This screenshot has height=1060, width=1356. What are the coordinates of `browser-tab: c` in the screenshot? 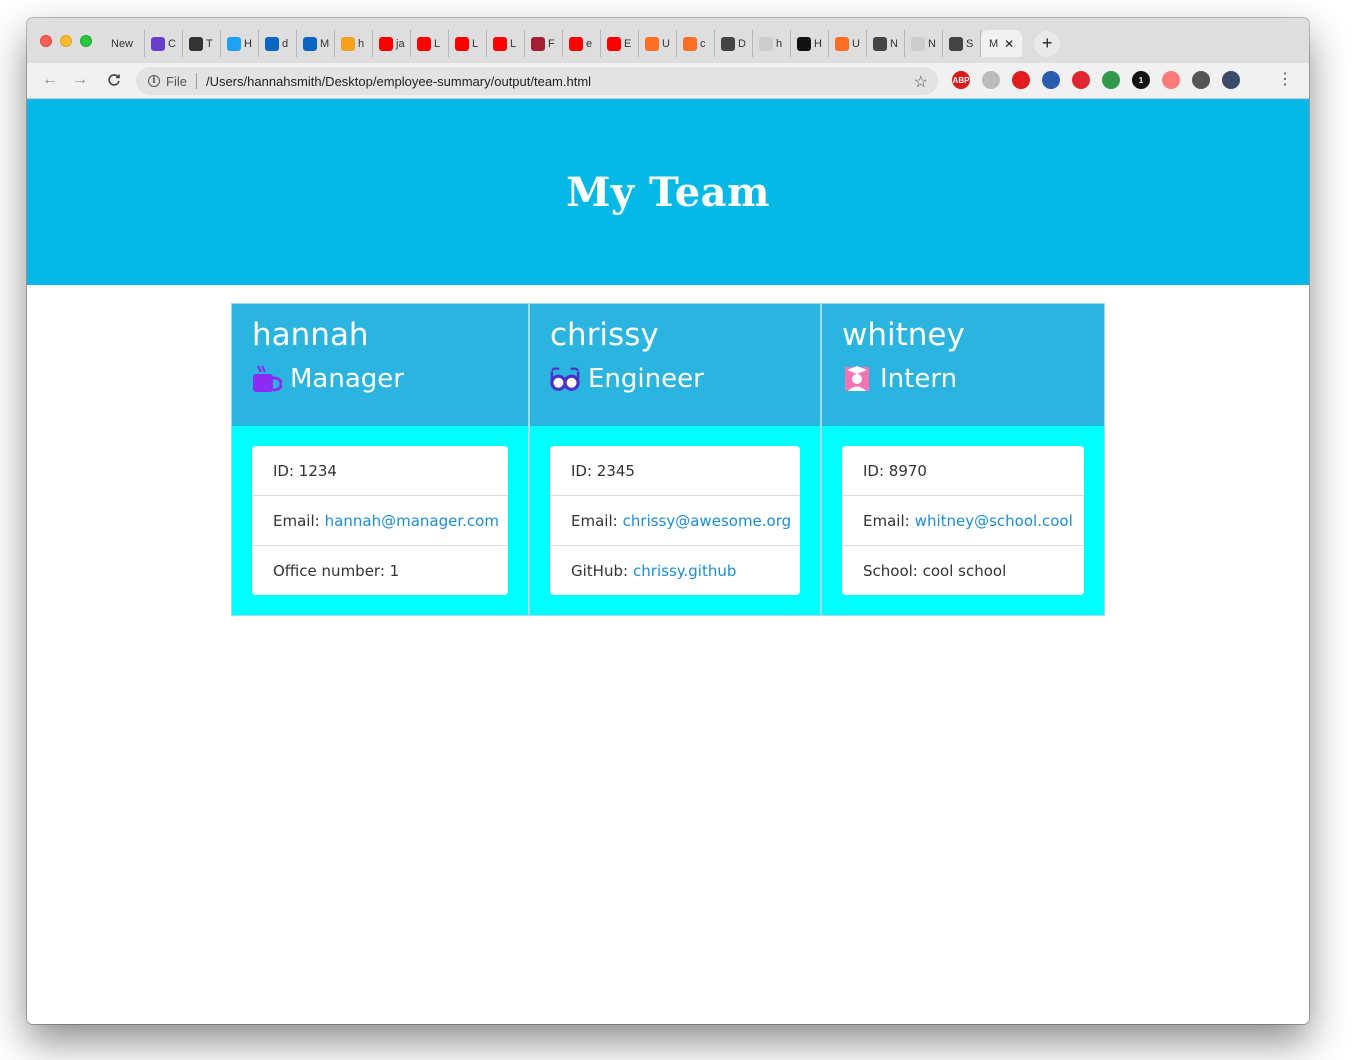 It's located at (696, 43).